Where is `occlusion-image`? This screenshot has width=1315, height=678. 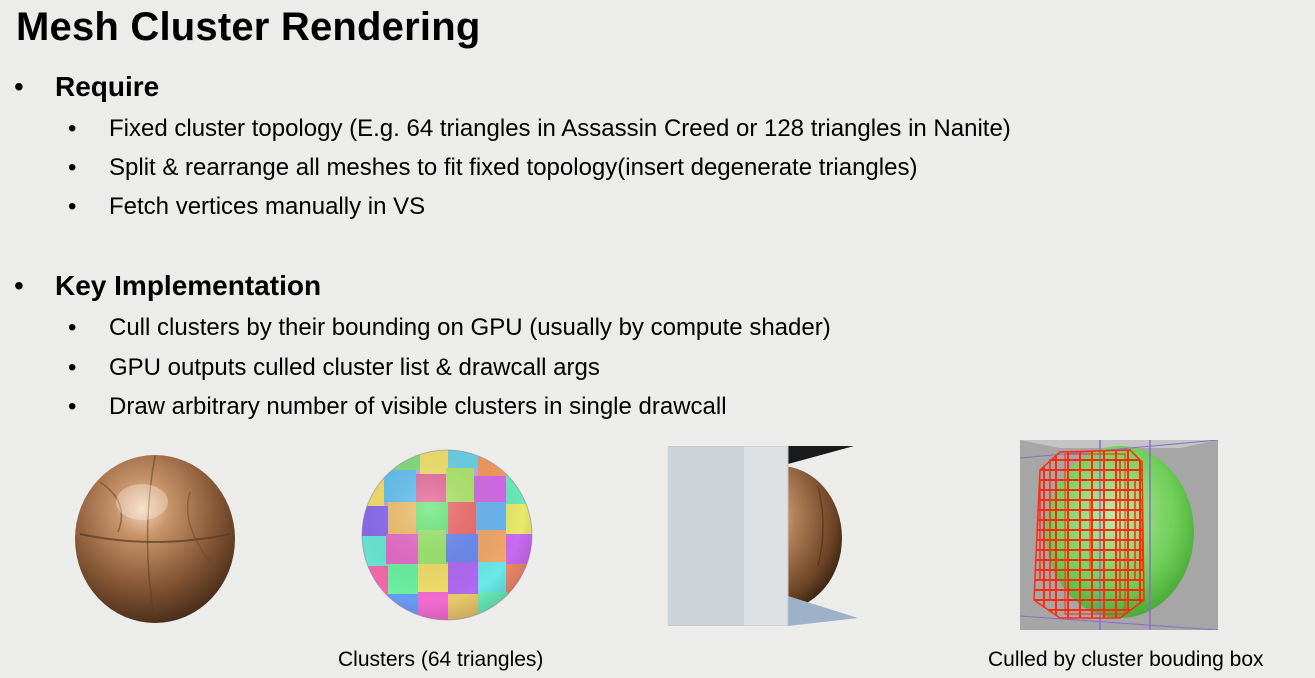 occlusion-image is located at coordinates (763, 536).